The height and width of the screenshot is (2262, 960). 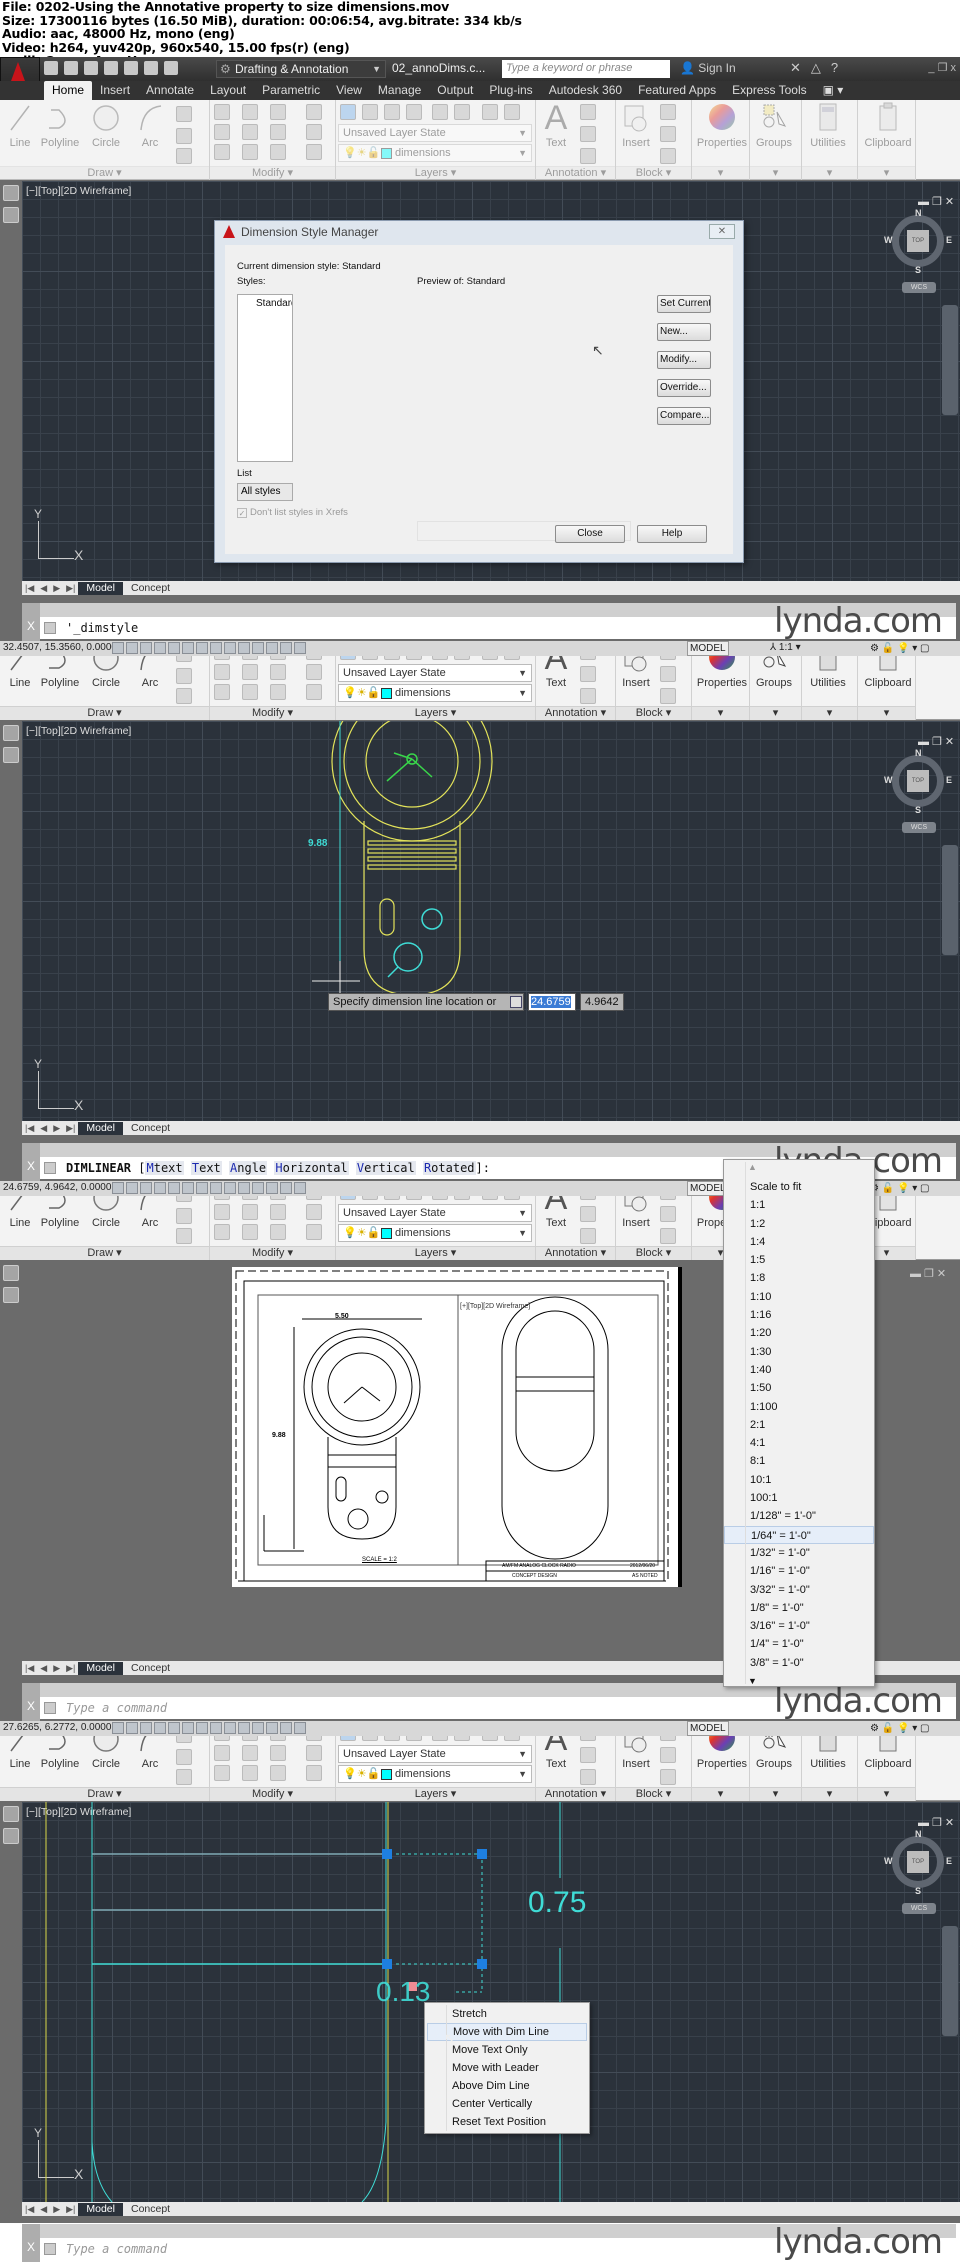 What do you see at coordinates (707, 68) in the screenshot?
I see `sign-in-button: Sign In` at bounding box center [707, 68].